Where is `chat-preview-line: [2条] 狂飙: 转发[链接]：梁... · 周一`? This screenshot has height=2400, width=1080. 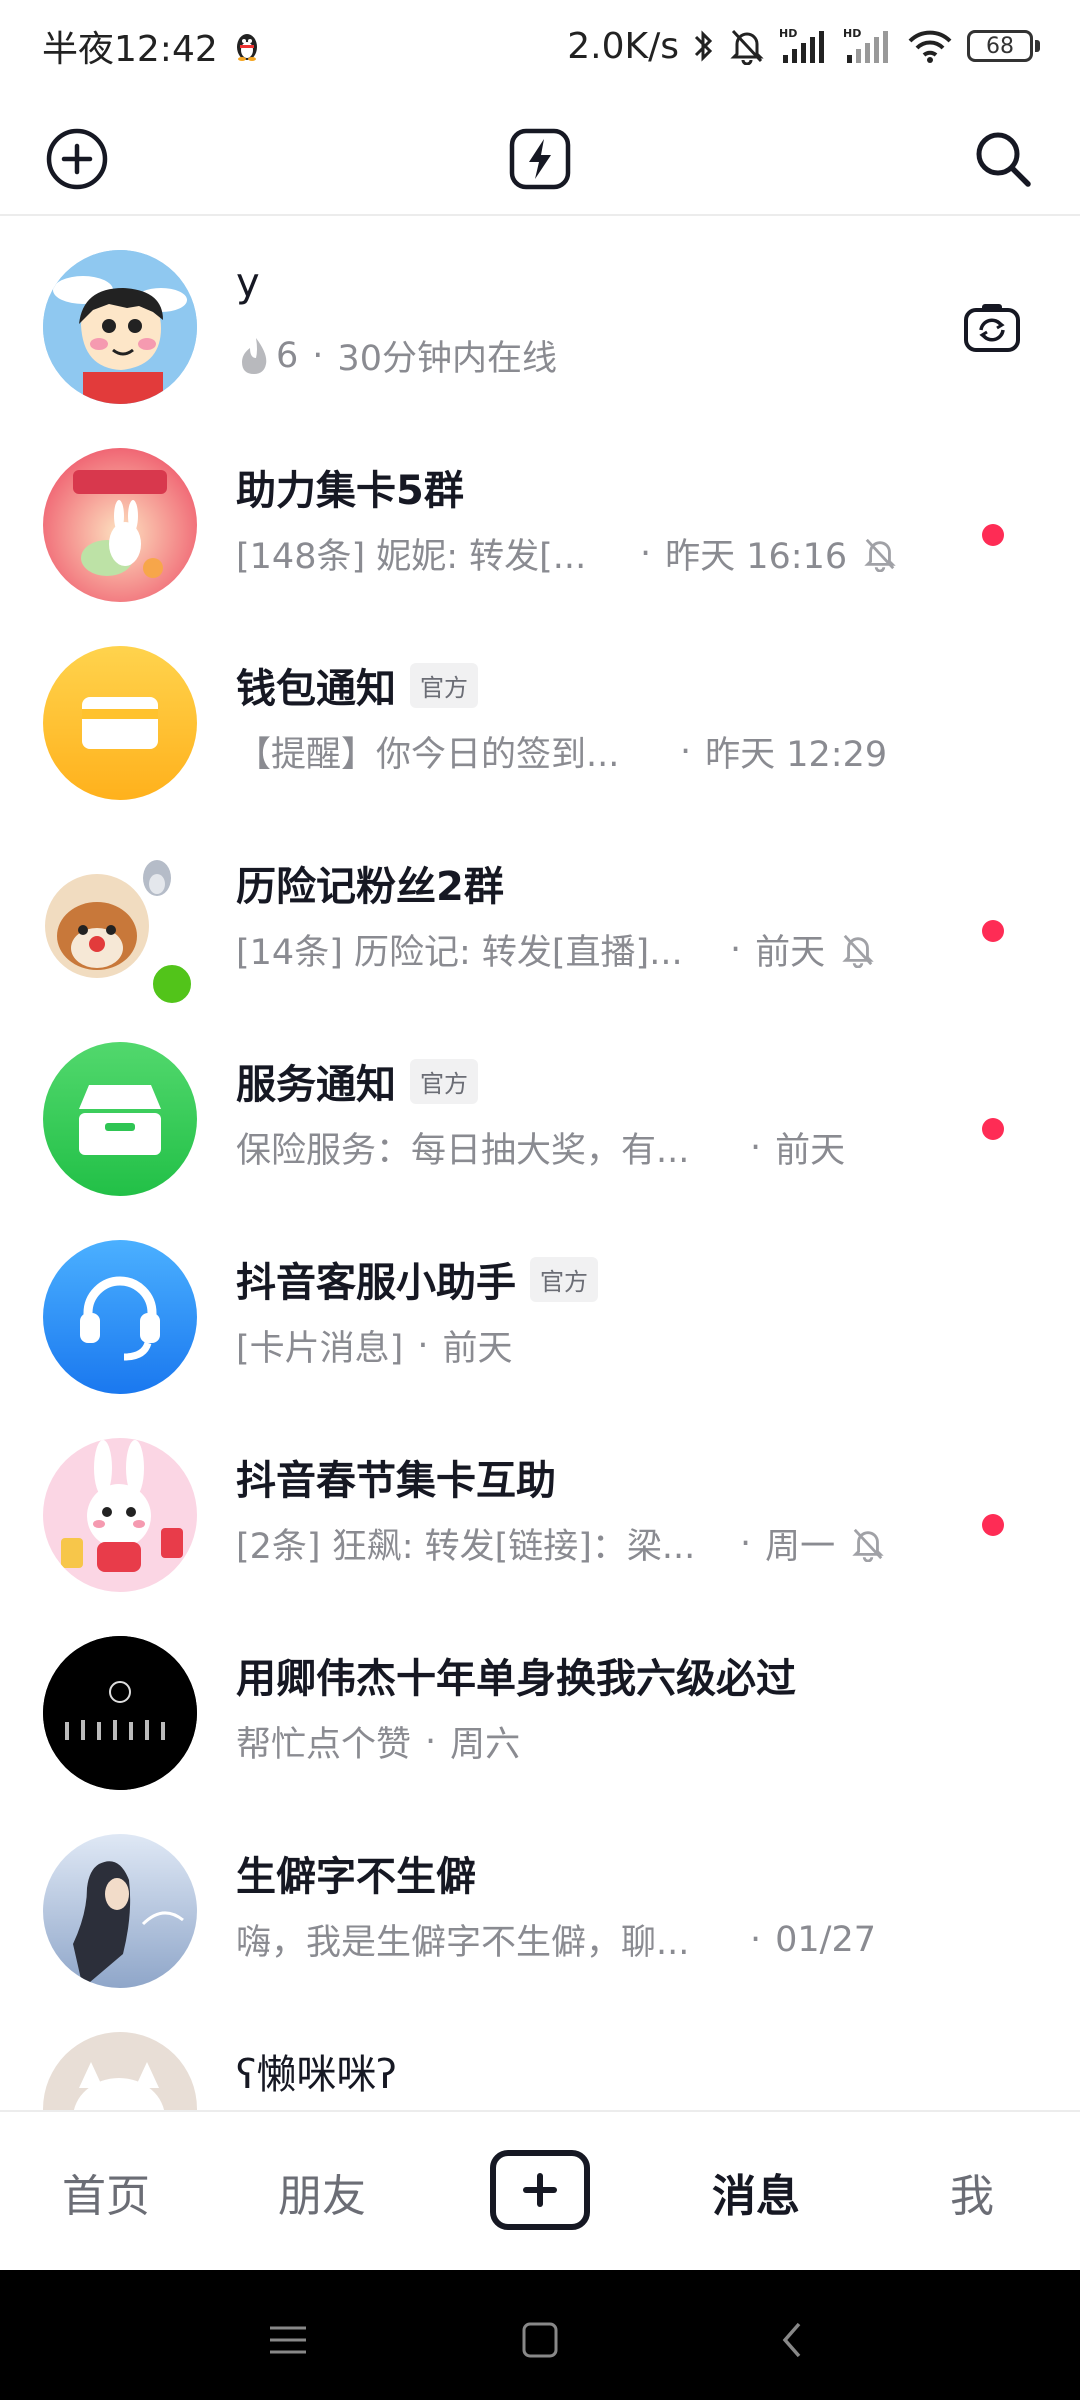 chat-preview-line: [2条] 狂飙: 转发[链接]：梁... · 周一 is located at coordinates (560, 1543).